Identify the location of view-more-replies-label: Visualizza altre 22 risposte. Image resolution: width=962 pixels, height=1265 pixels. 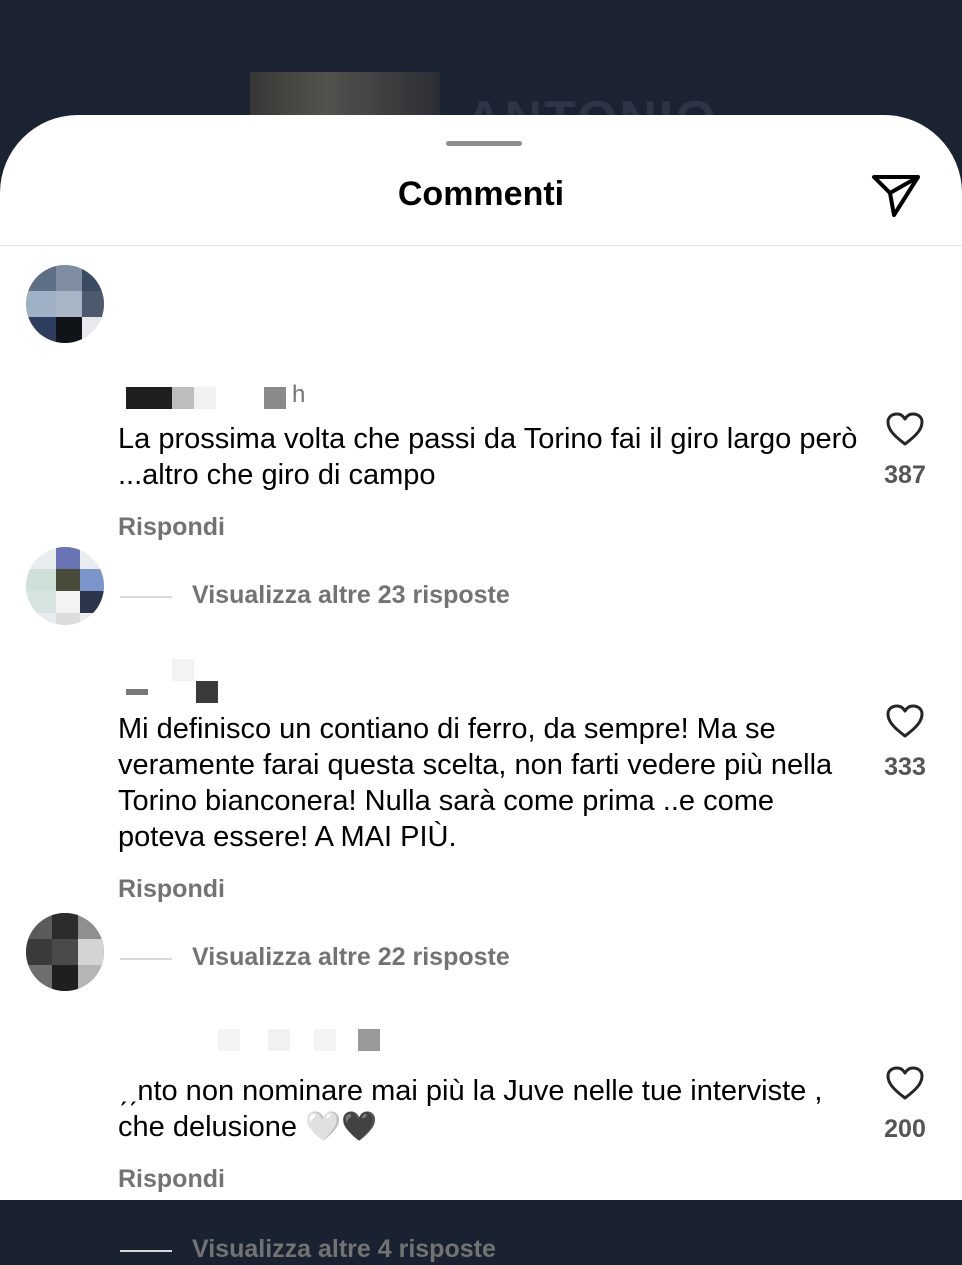
(351, 957).